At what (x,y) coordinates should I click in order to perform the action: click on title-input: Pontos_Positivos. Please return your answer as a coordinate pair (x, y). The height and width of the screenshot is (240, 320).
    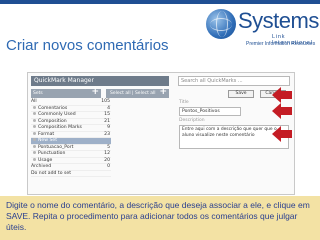
    Looking at the image, I should click on (210, 111).